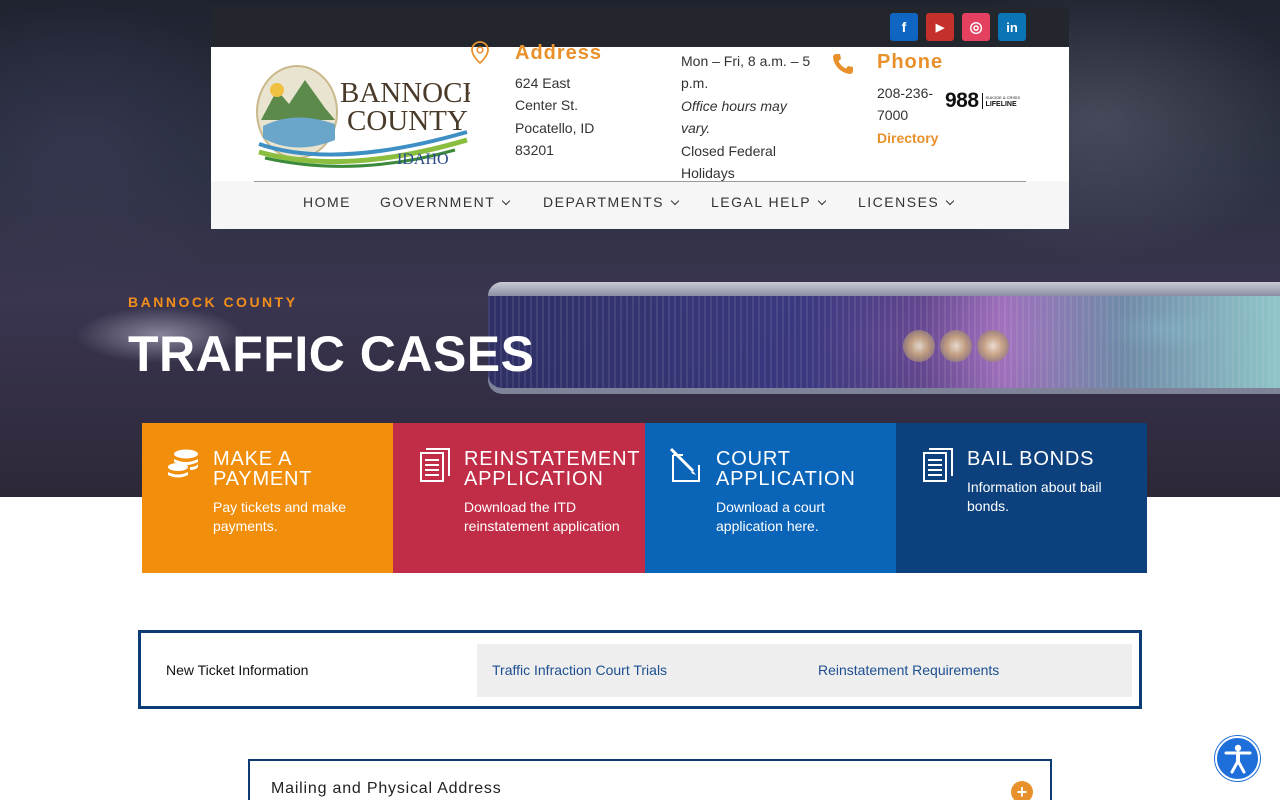 The image size is (1280, 800). I want to click on accessibility-button, so click(1237, 758).